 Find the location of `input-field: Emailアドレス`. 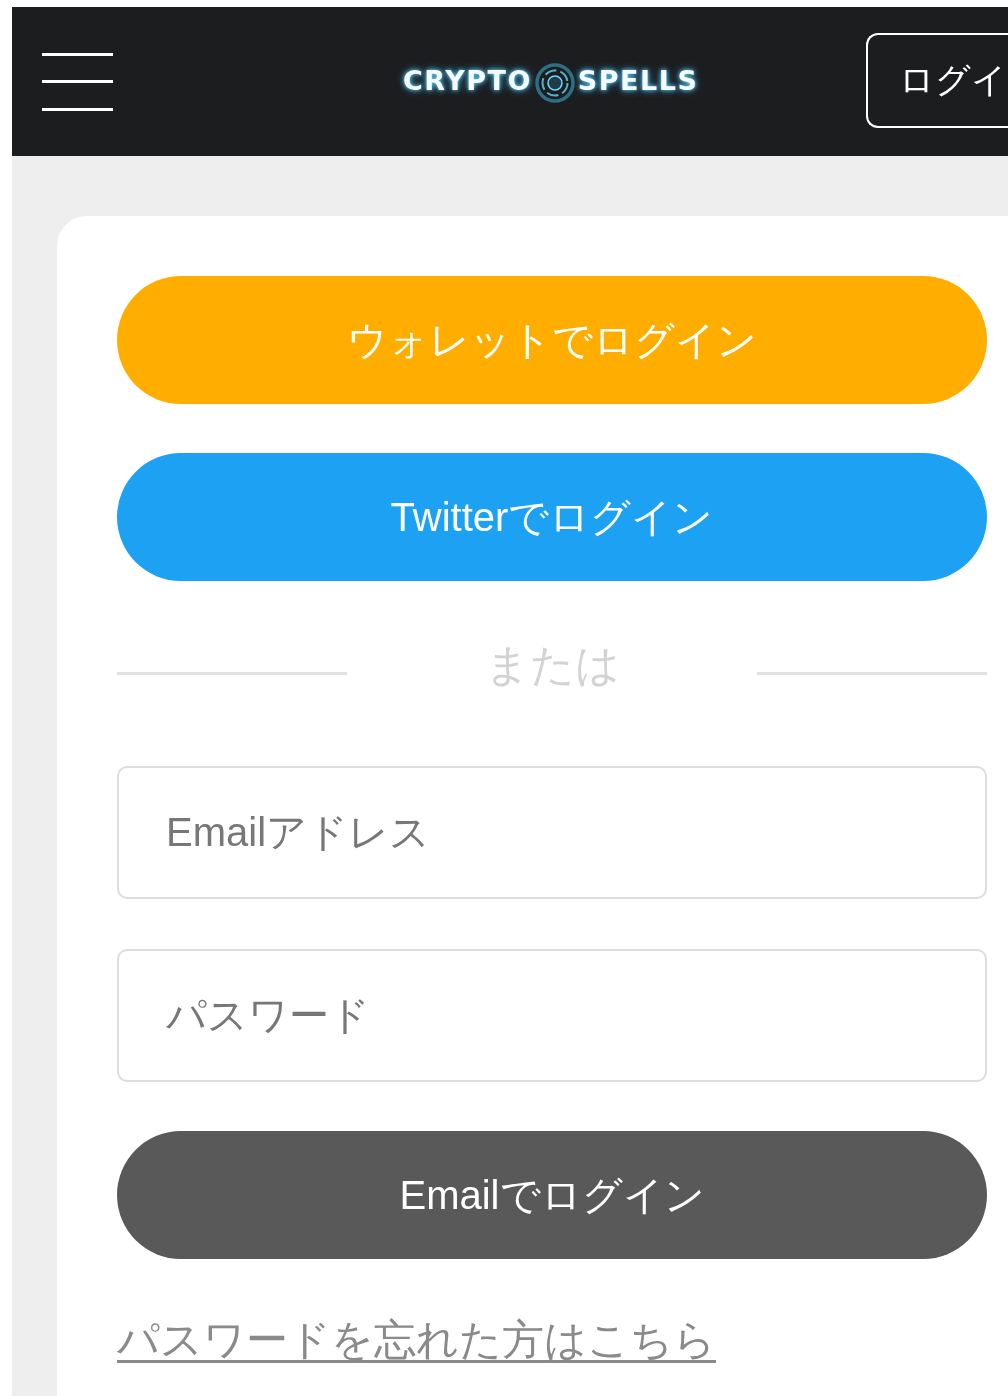

input-field: Emailアドレス is located at coordinates (552, 832).